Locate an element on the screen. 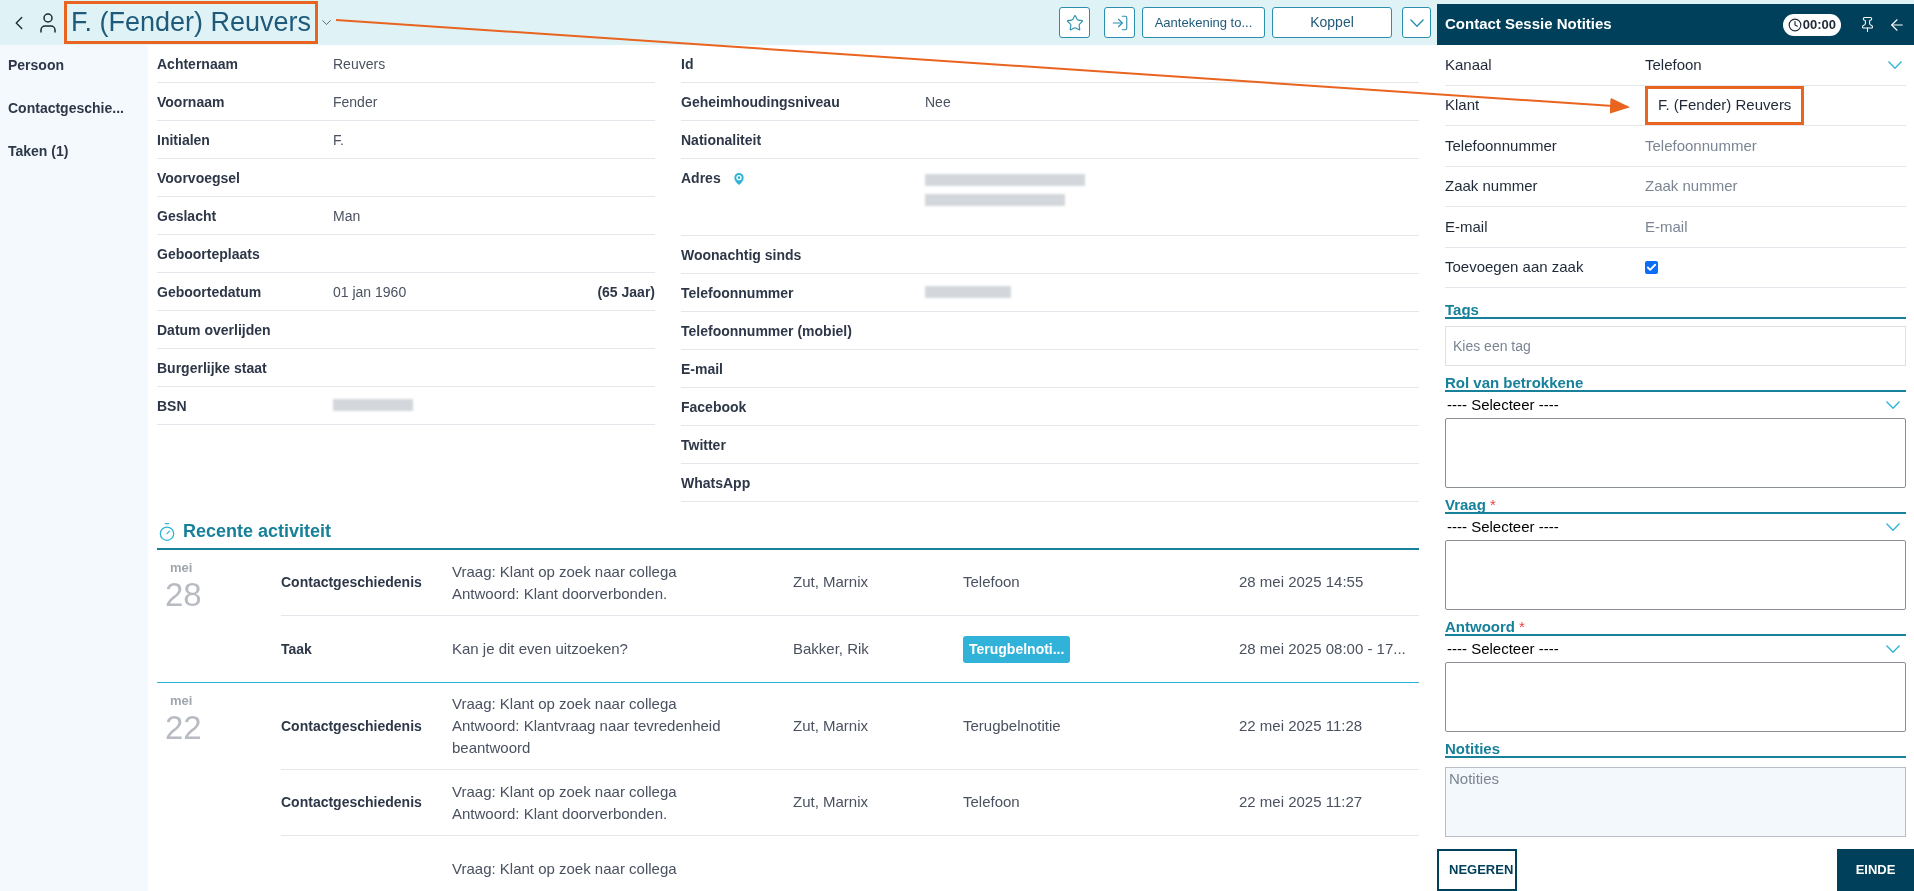  field-label: Woonachtig sinds is located at coordinates (741, 255).